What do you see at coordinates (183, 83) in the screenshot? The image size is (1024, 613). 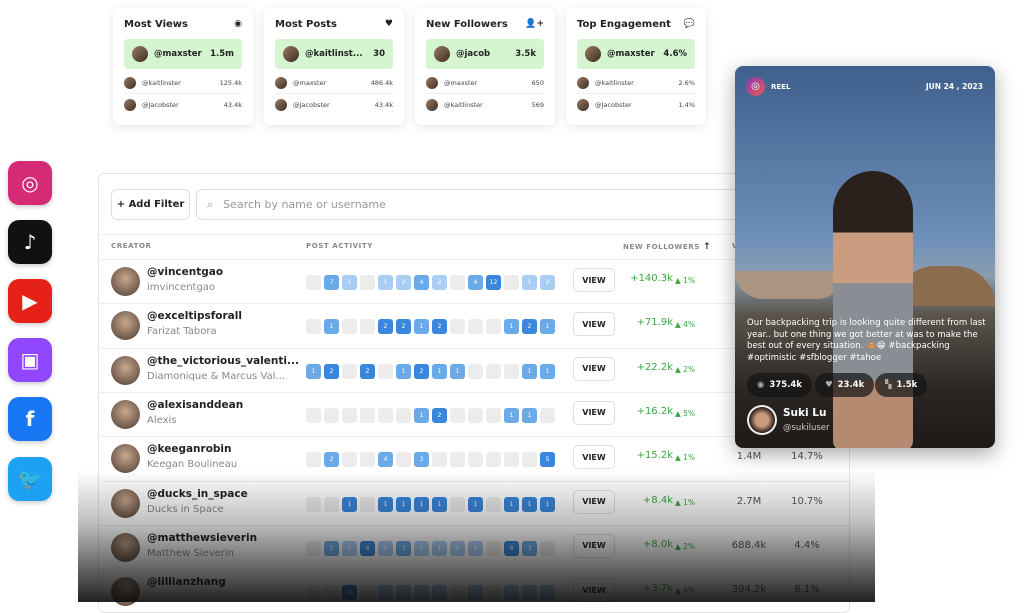 I see `stat-row: @kaitlinster 125.4k` at bounding box center [183, 83].